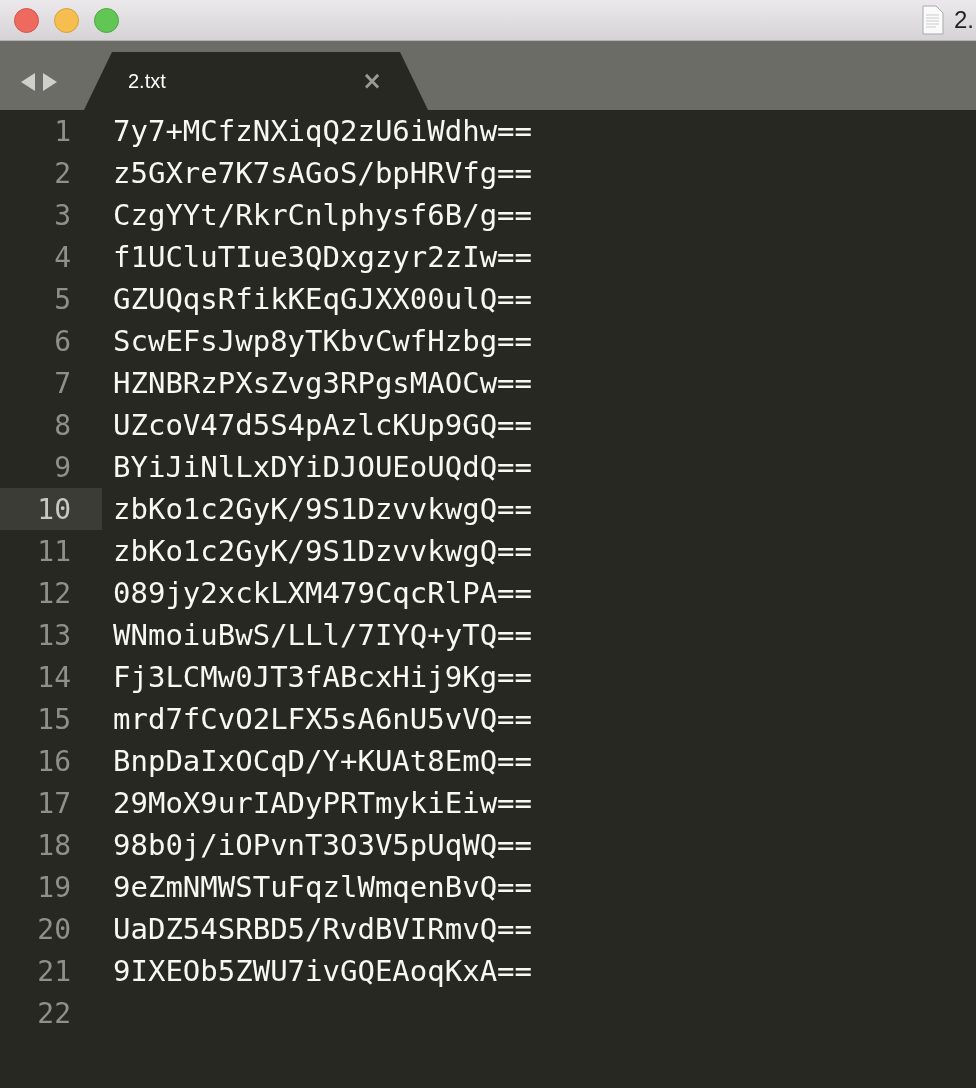 Image resolution: width=976 pixels, height=1088 pixels. I want to click on line-number: 20, so click(54, 929).